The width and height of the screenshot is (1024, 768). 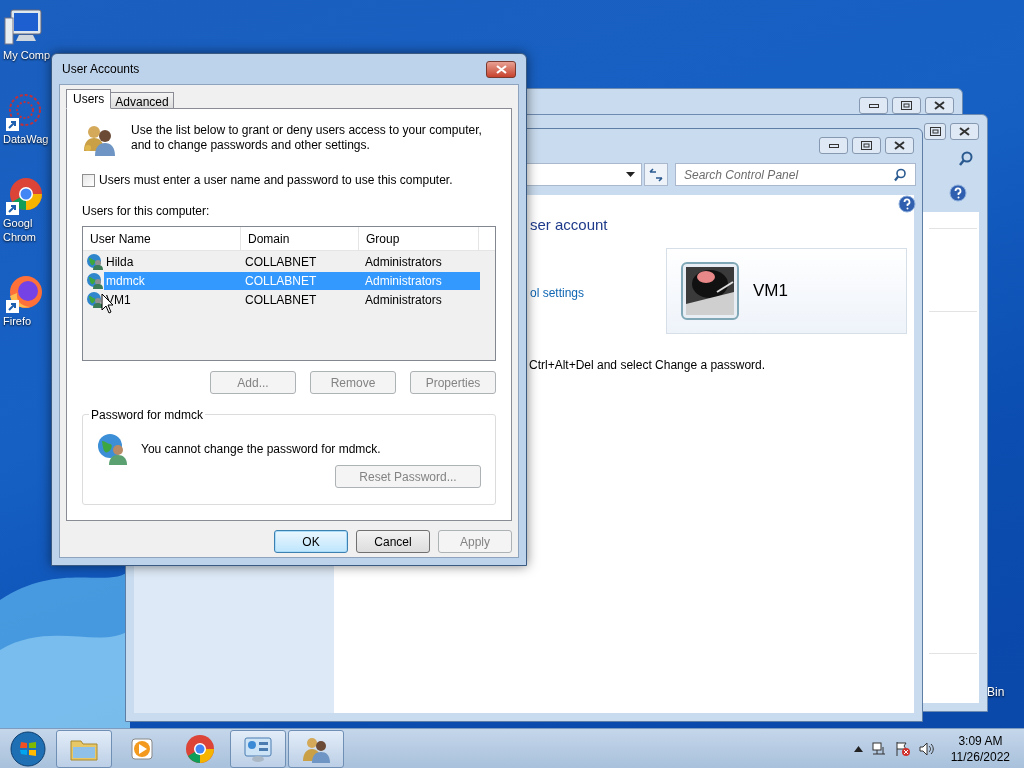 What do you see at coordinates (19, 237) in the screenshot?
I see `icon-label: Chrom` at bounding box center [19, 237].